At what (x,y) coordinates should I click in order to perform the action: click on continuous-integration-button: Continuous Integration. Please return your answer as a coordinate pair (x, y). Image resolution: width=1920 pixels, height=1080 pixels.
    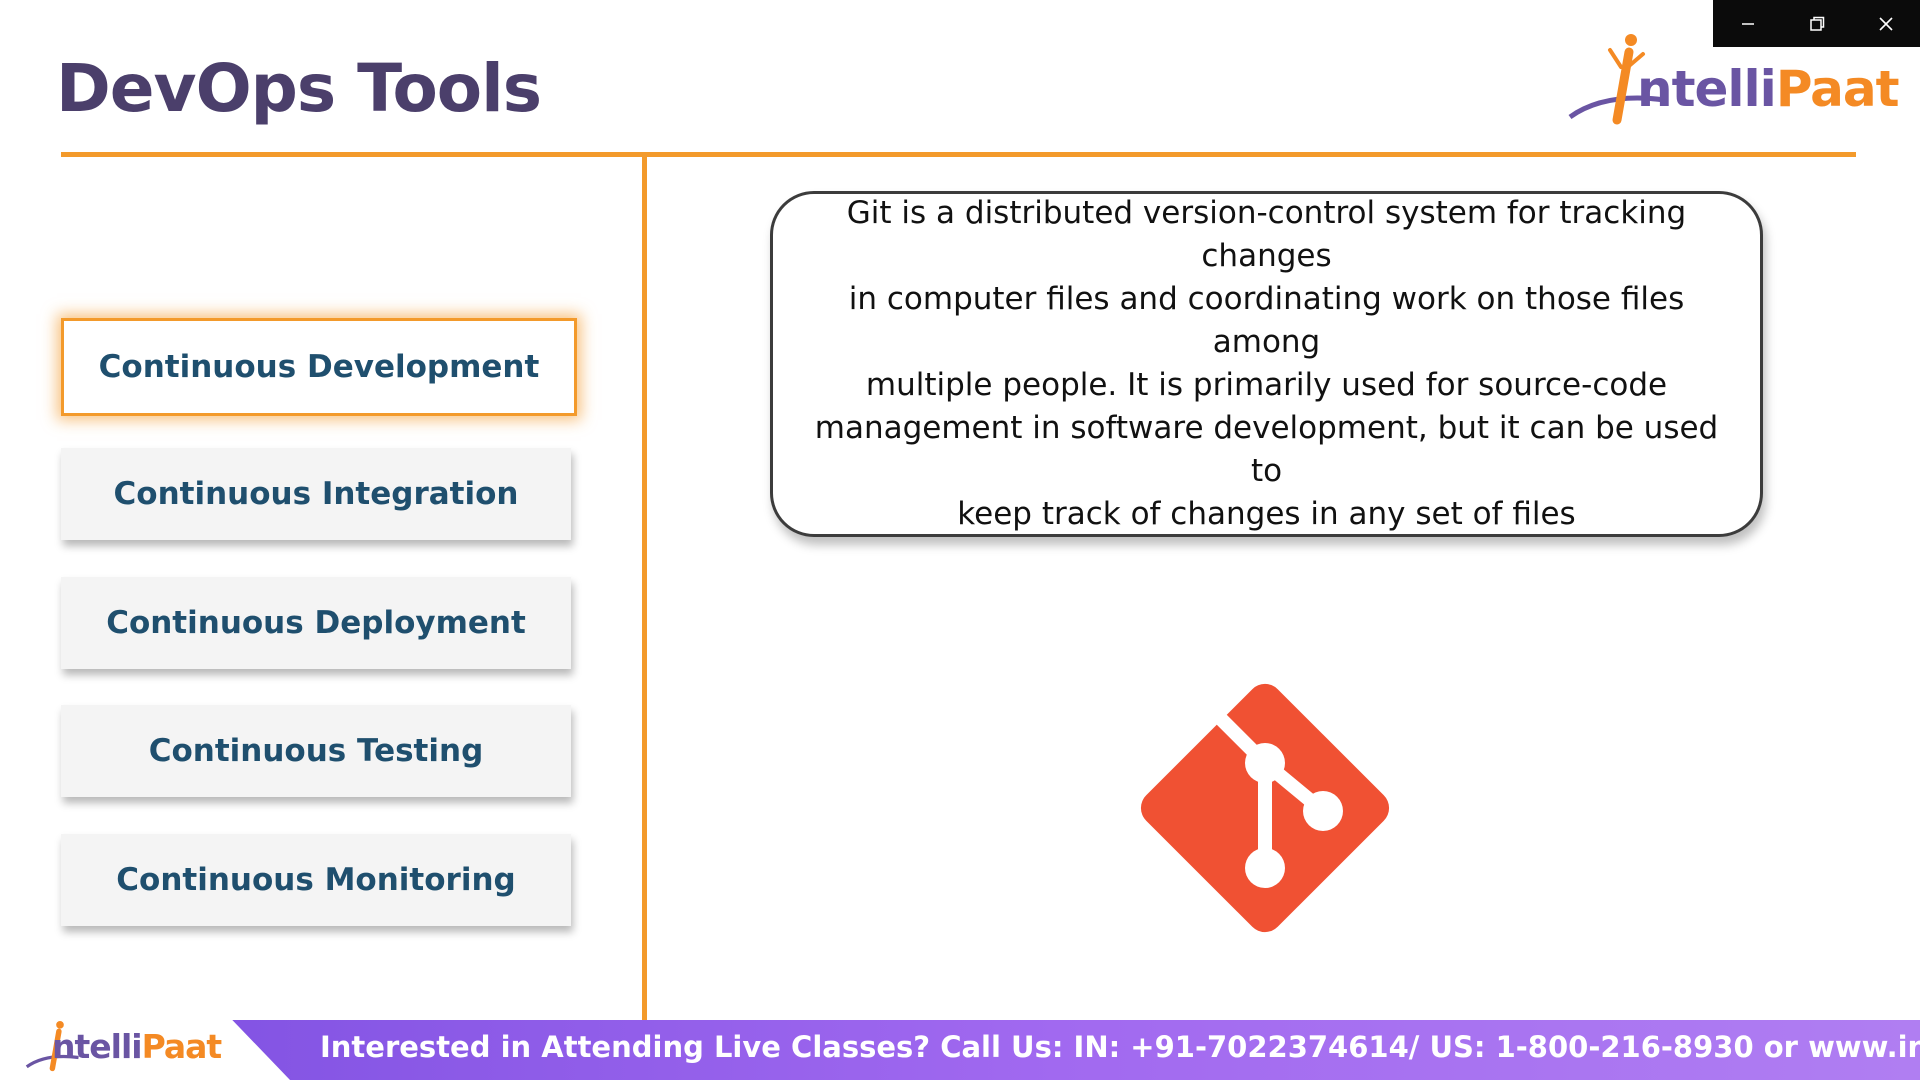
    Looking at the image, I should click on (316, 494).